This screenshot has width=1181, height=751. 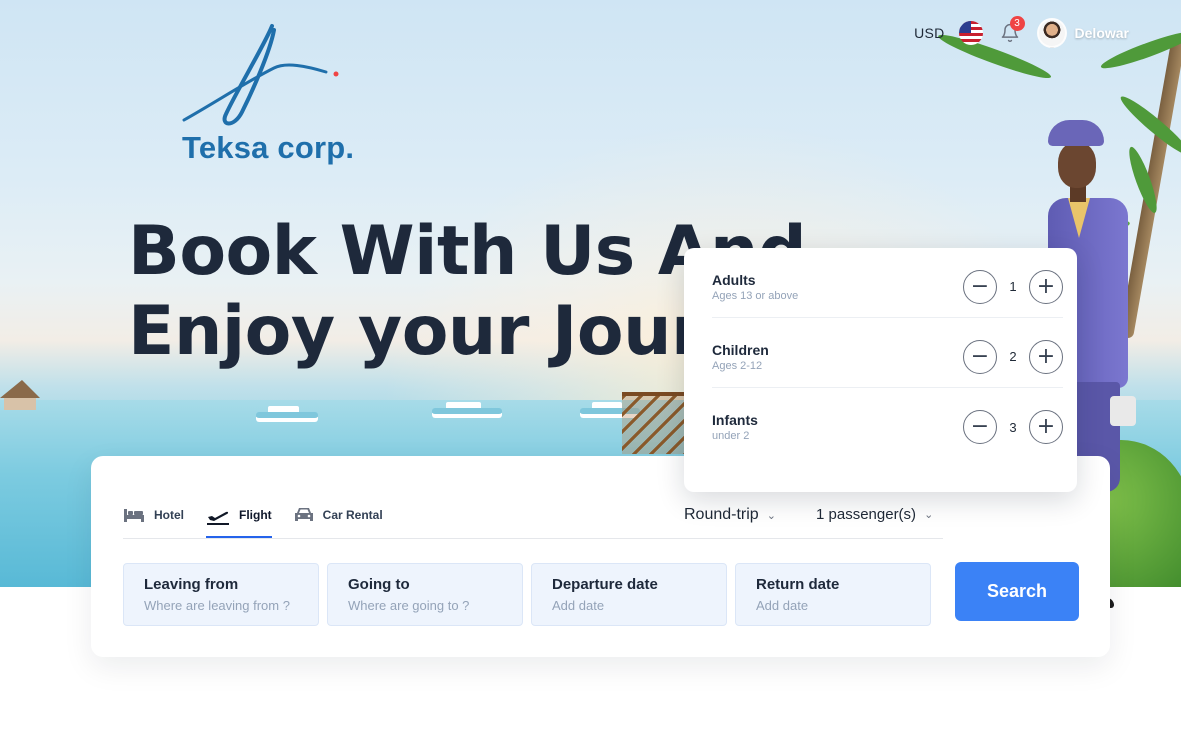 I want to click on passenger-age-label: Ages 2-12, so click(x=737, y=365).